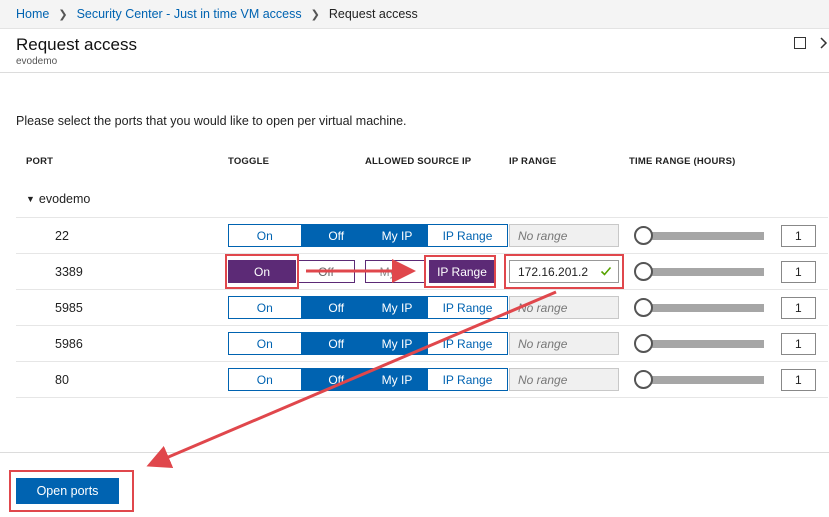 Image resolution: width=829 pixels, height=517 pixels. What do you see at coordinates (76, 44) in the screenshot?
I see `page-title: Request access` at bounding box center [76, 44].